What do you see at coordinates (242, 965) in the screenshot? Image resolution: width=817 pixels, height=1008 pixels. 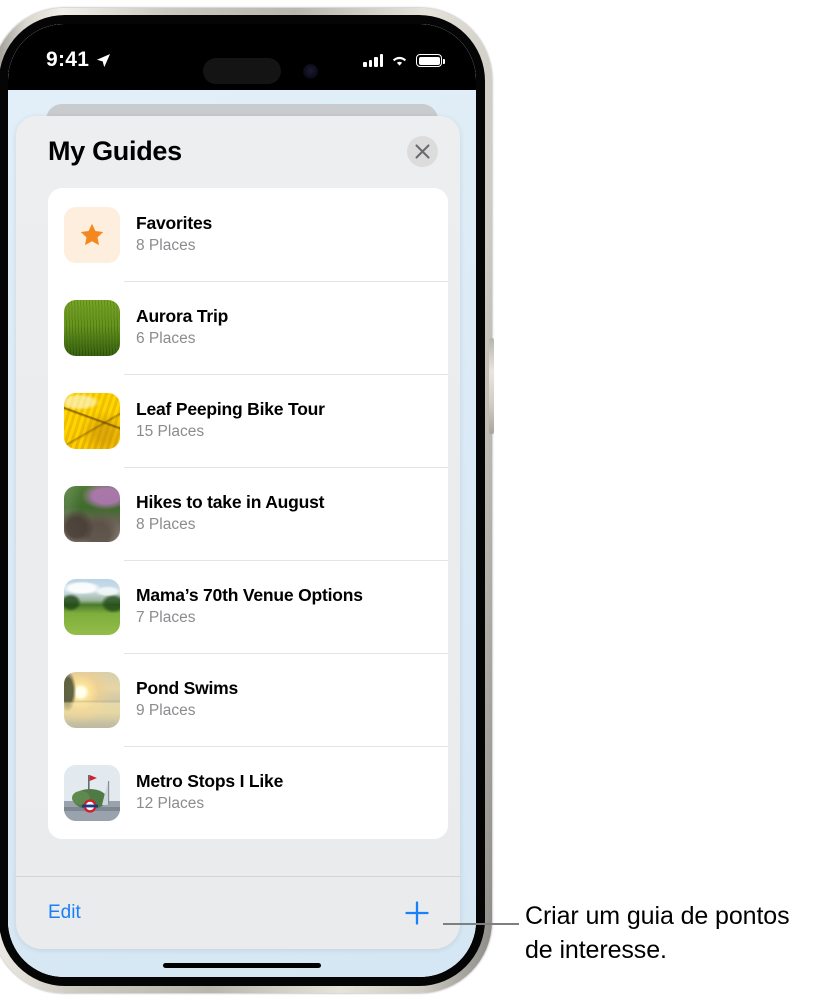 I see `home-indicator` at bounding box center [242, 965].